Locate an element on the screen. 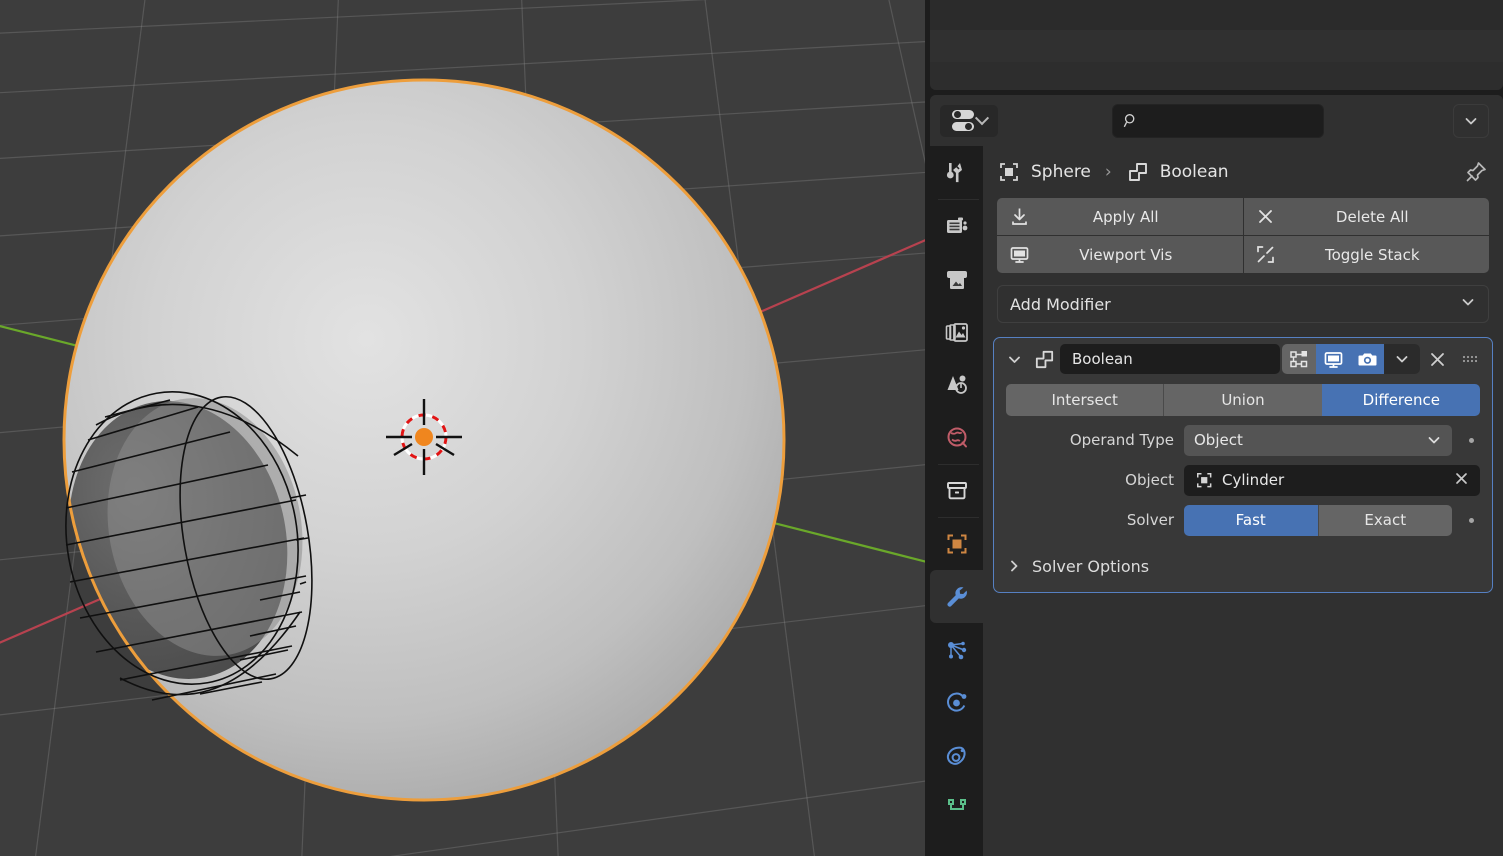 Image resolution: width=1503 pixels, height=856 pixels. properties-header is located at coordinates (1216, 120).